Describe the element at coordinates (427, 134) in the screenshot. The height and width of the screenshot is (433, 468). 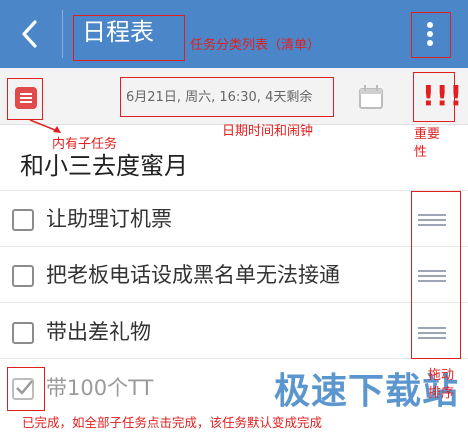
I see `annotation-importance: 重要` at that location.